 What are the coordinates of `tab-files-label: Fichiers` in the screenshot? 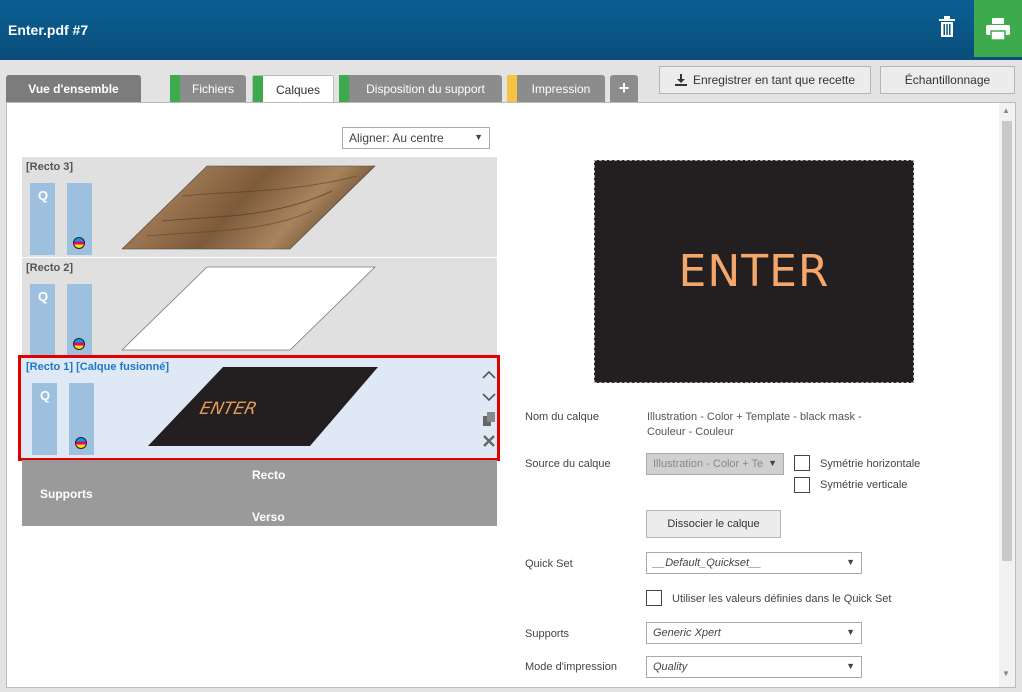 It's located at (212, 88).